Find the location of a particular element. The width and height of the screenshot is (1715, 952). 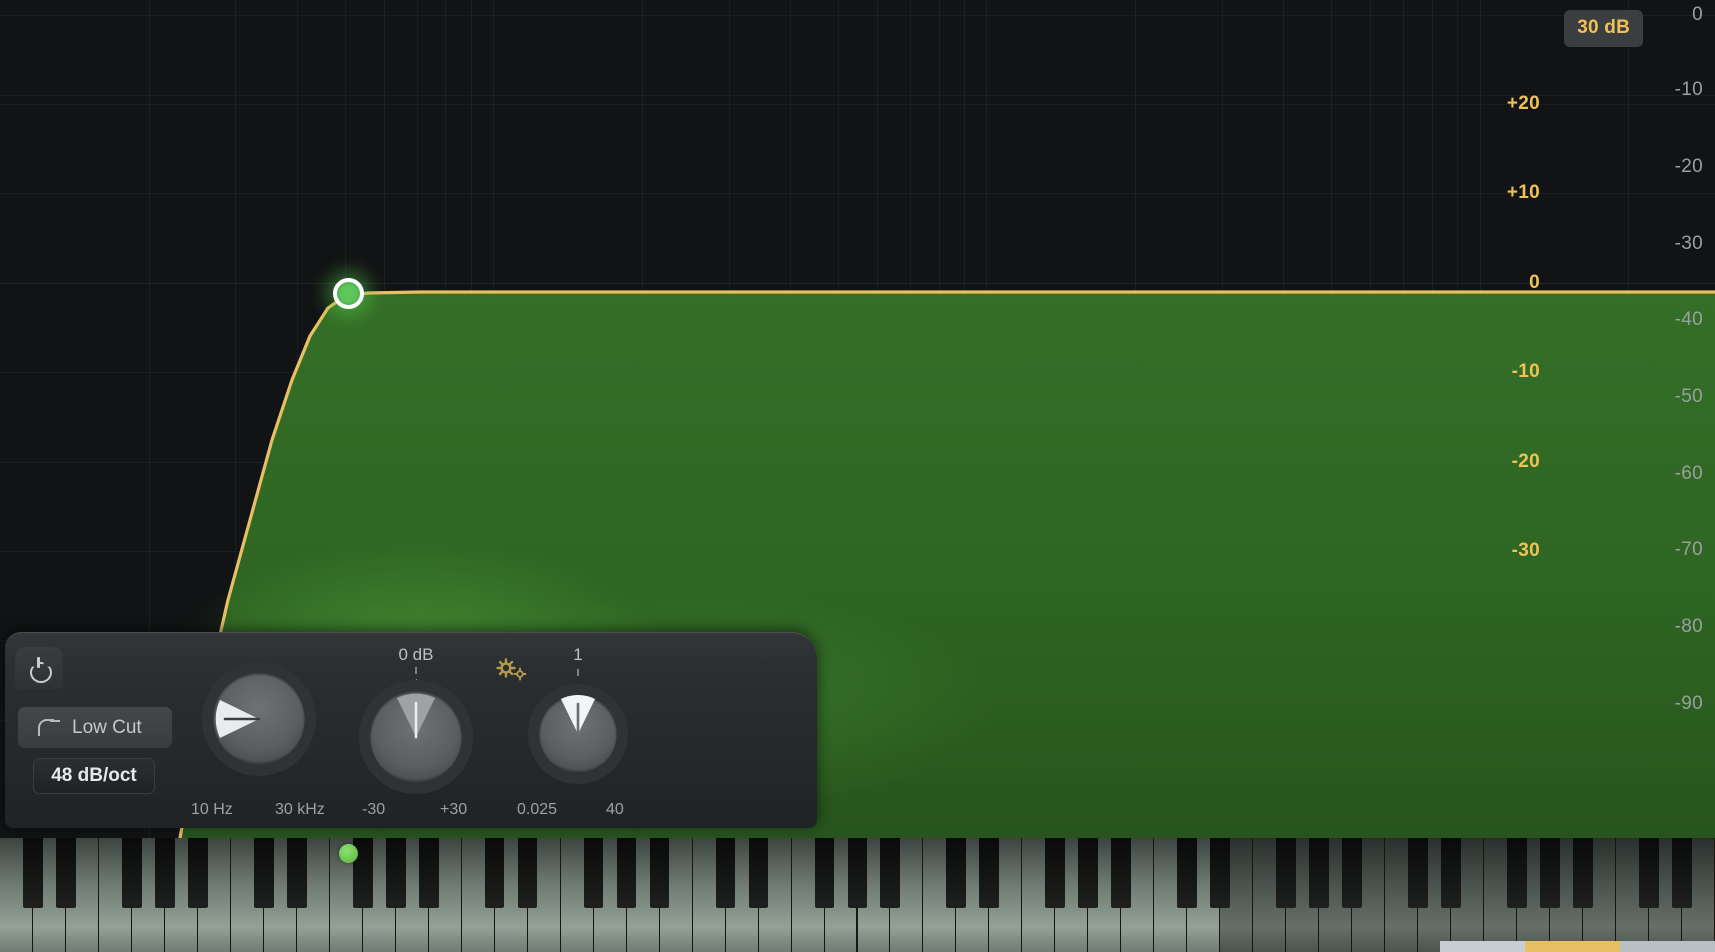

freq-knob-indicator is located at coordinates (238, 719).